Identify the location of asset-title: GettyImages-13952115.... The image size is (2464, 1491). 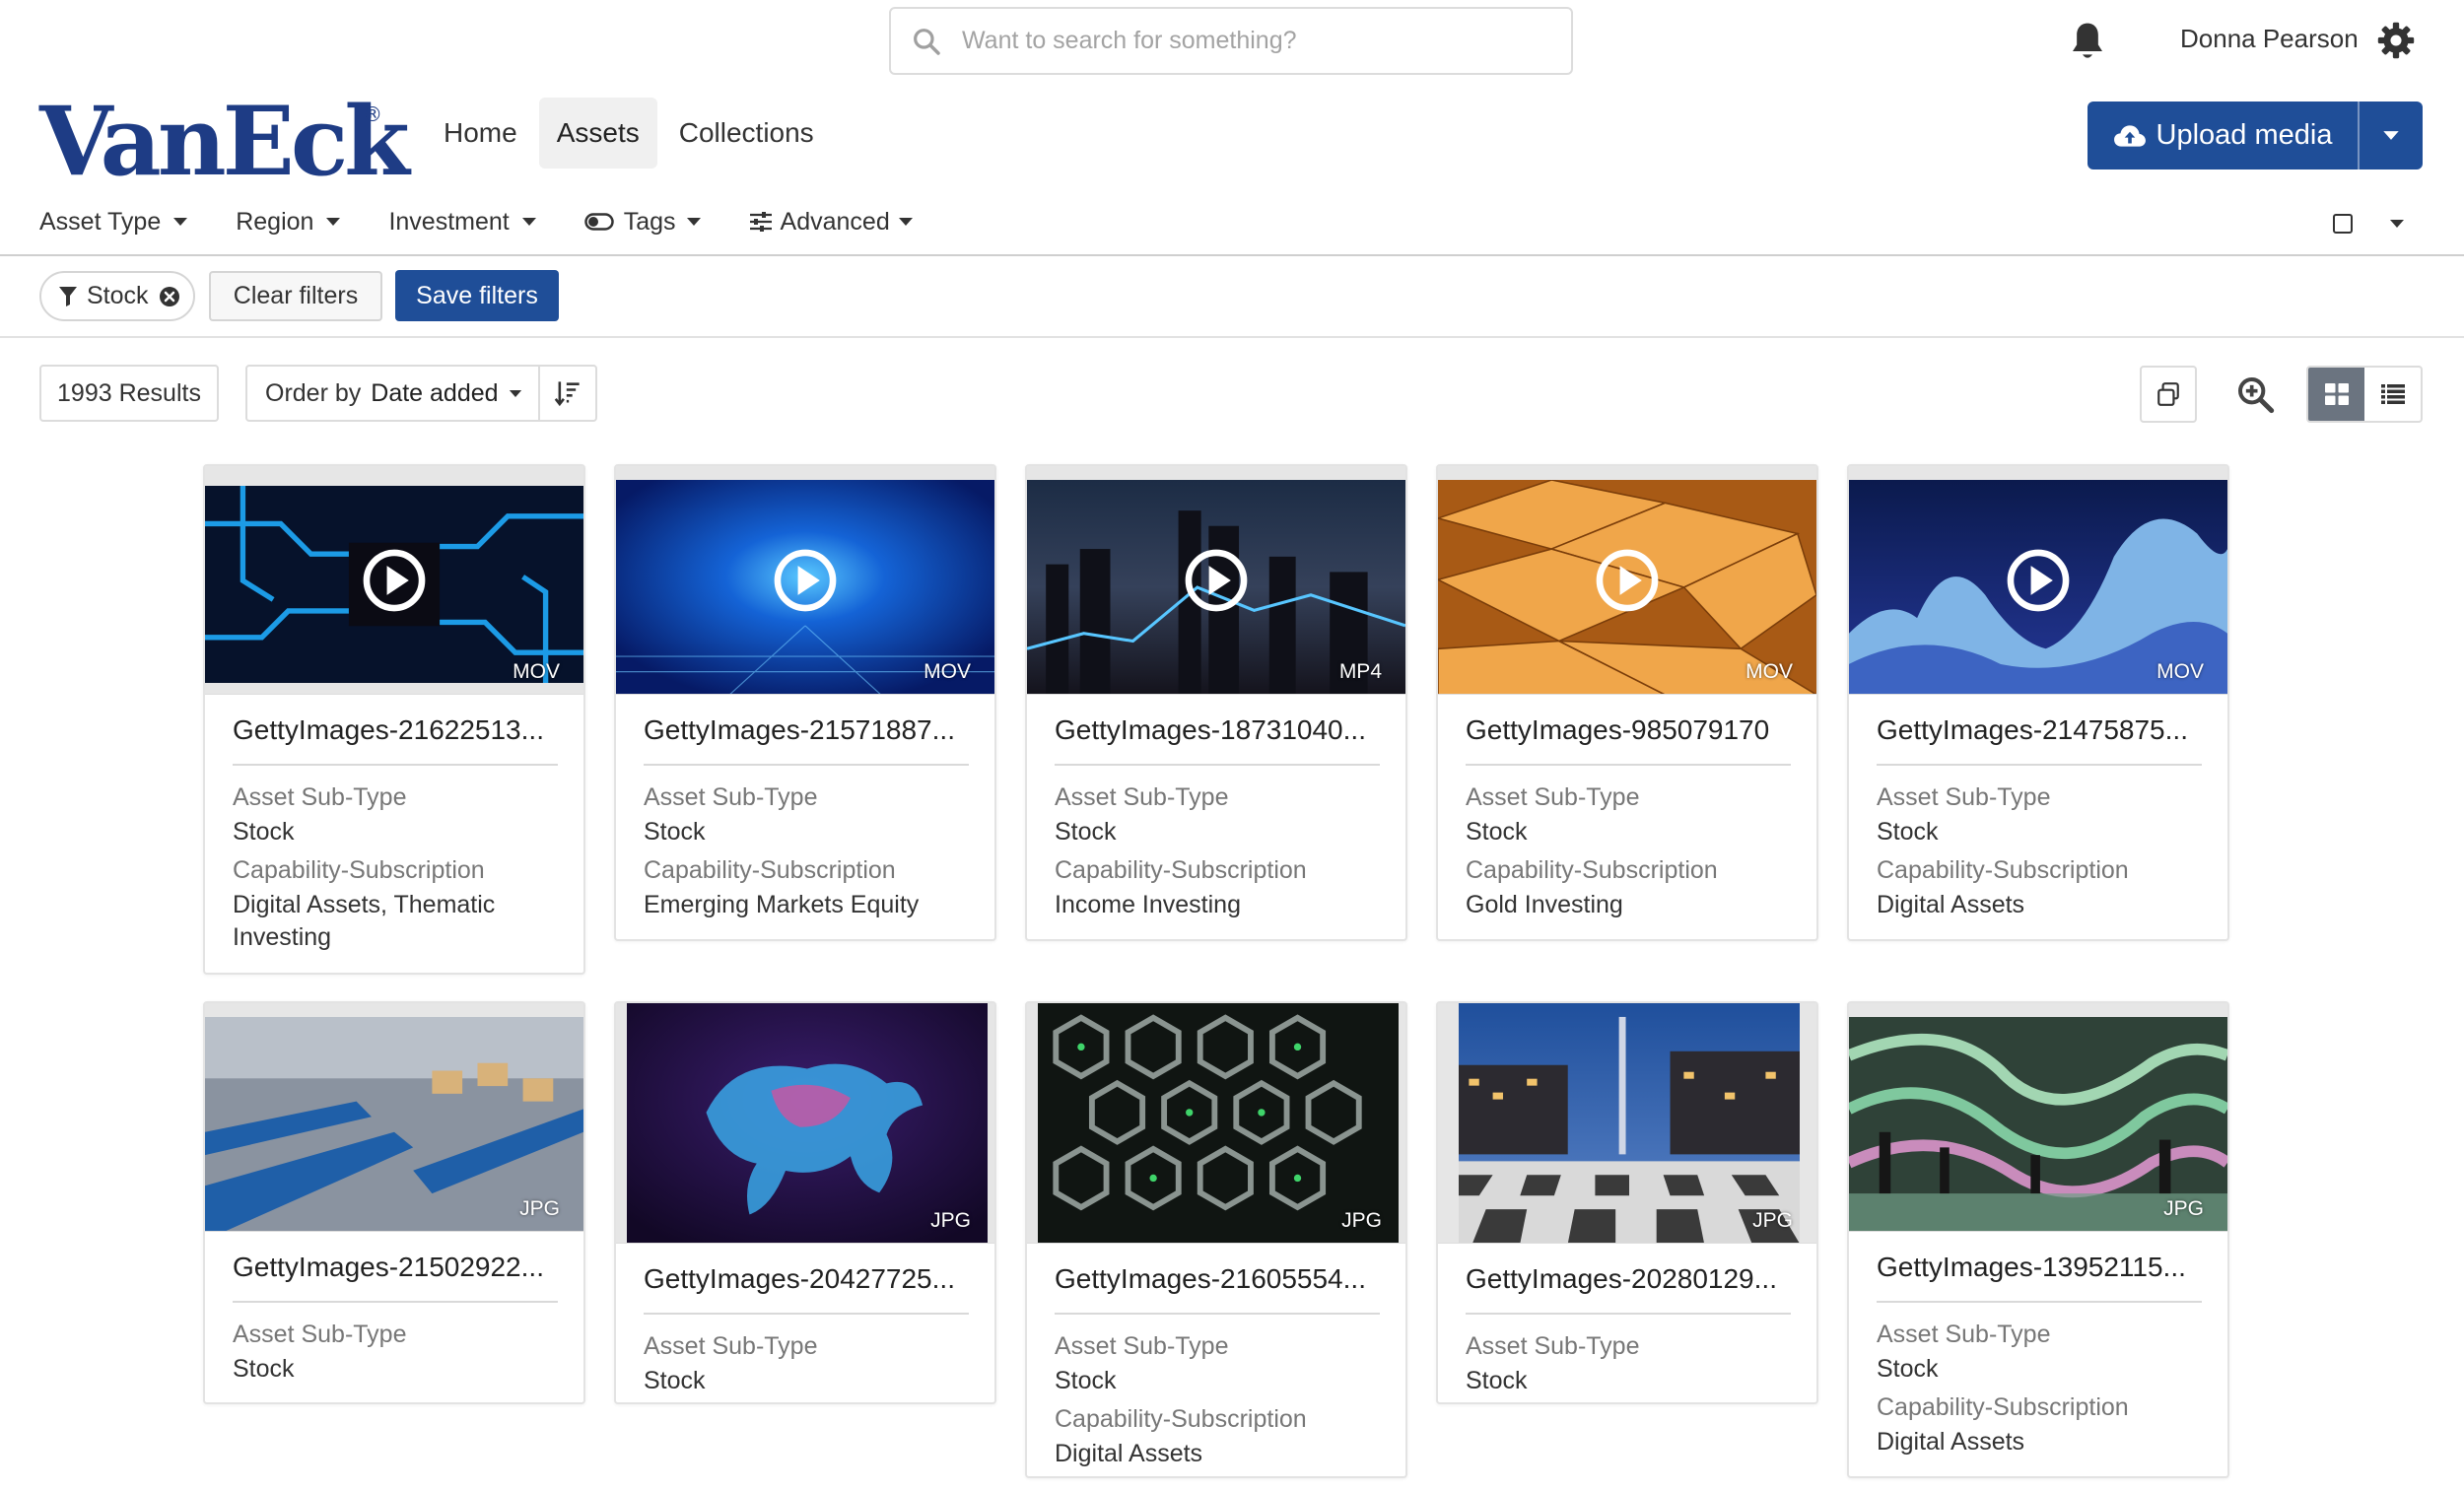
(2039, 1267).